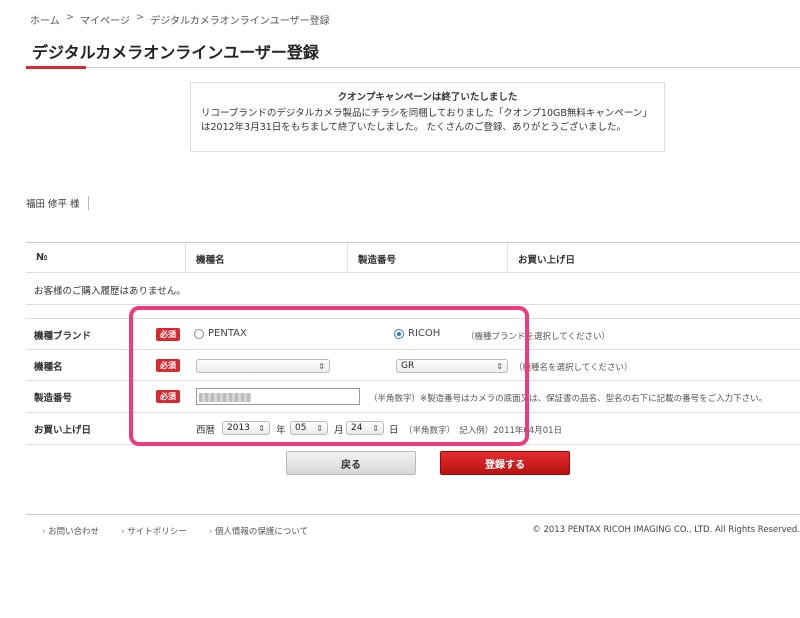 Image resolution: width=800 pixels, height=618 pixels. What do you see at coordinates (505, 463) in the screenshot?
I see `register-button: 登録する` at bounding box center [505, 463].